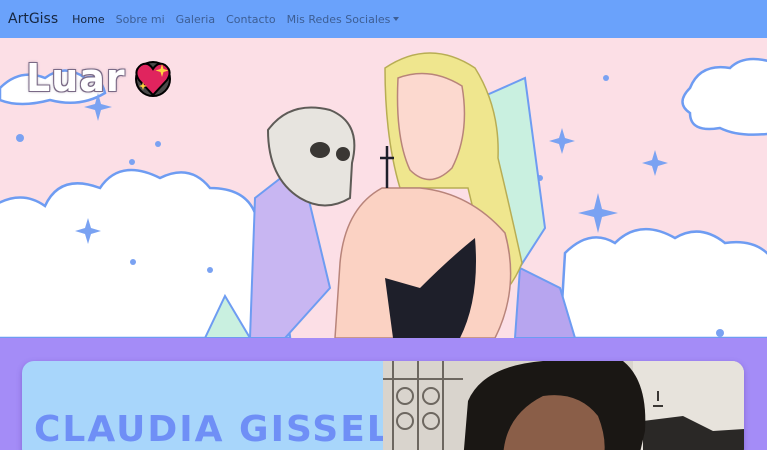 The width and height of the screenshot is (767, 450). Describe the element at coordinates (140, 19) in the screenshot. I see `nav-link-sobre-mi: Sobre mi` at that location.